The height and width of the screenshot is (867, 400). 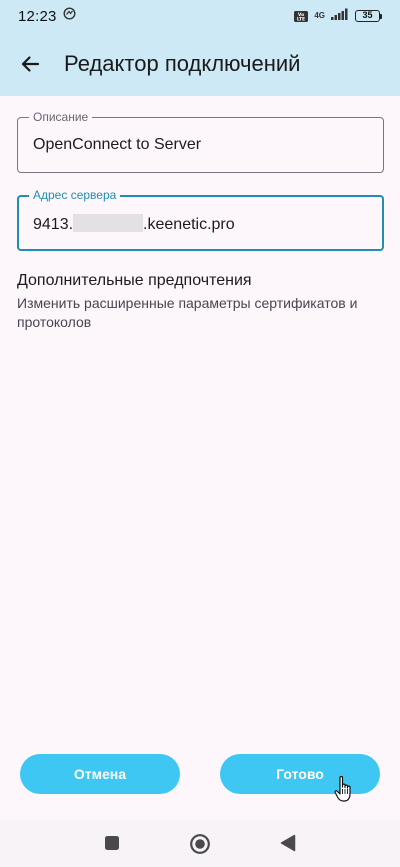 I want to click on svg-text: LTE, so click(x=301, y=19).